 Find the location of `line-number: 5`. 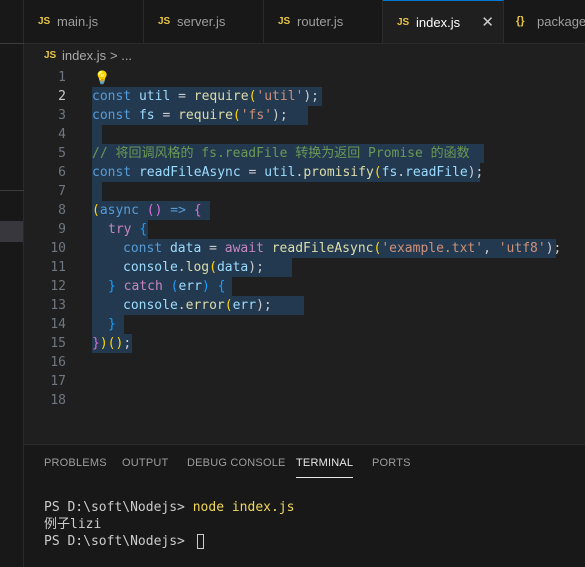

line-number: 5 is located at coordinates (62, 153).